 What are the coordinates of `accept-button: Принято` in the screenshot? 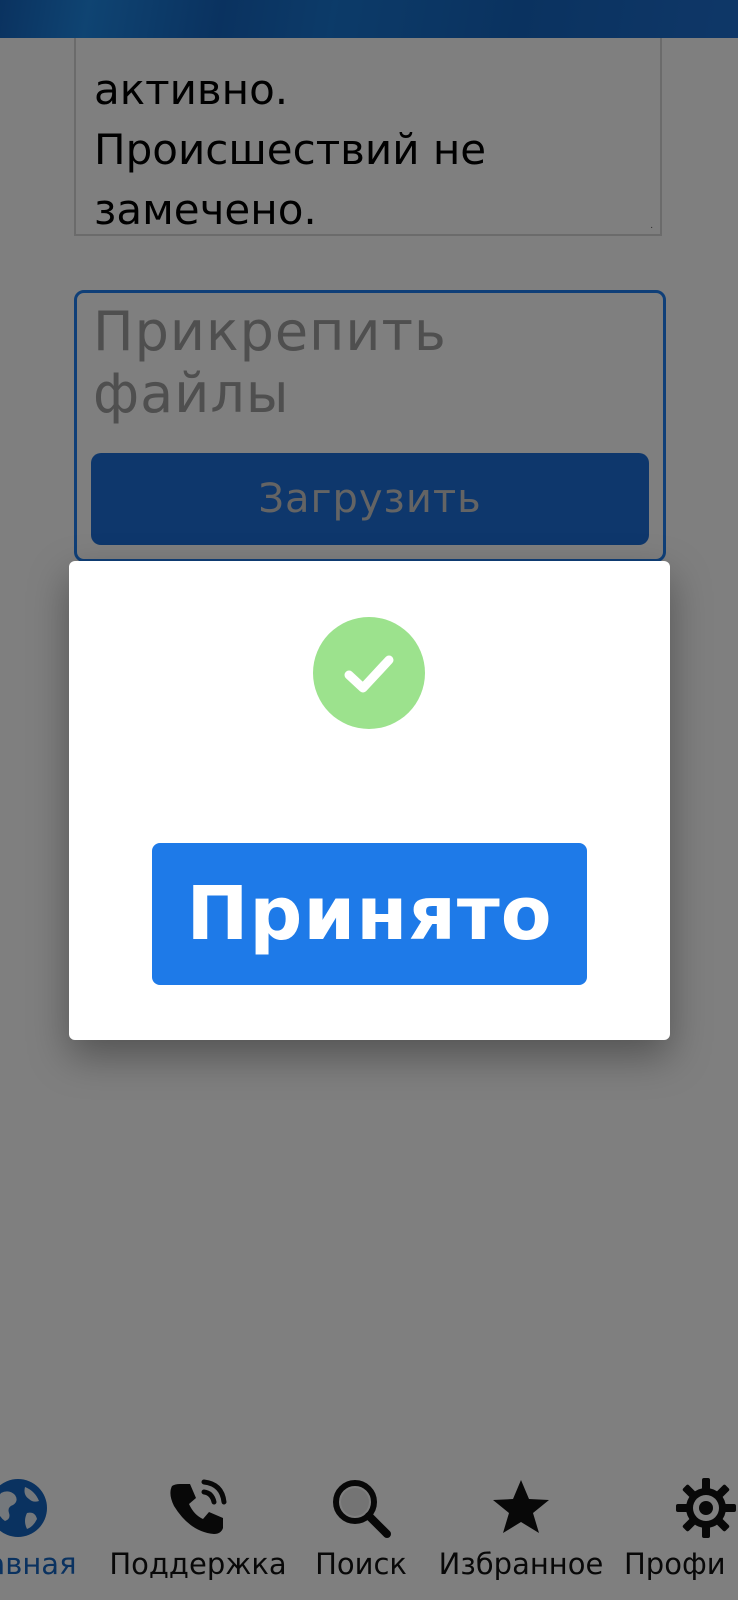 It's located at (369, 914).